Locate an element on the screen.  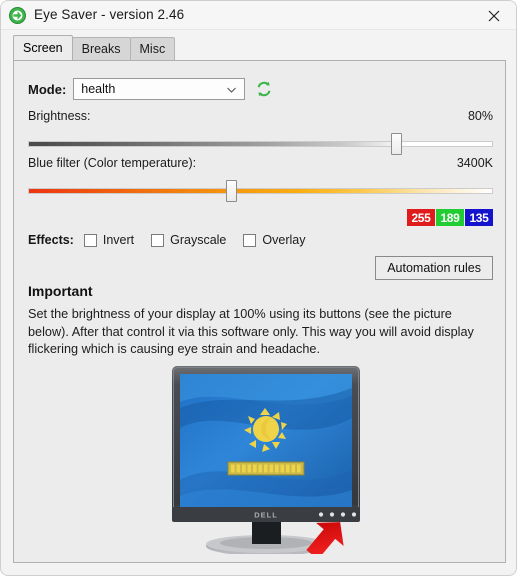
rgb-chip-red: 255 is located at coordinates (421, 217).